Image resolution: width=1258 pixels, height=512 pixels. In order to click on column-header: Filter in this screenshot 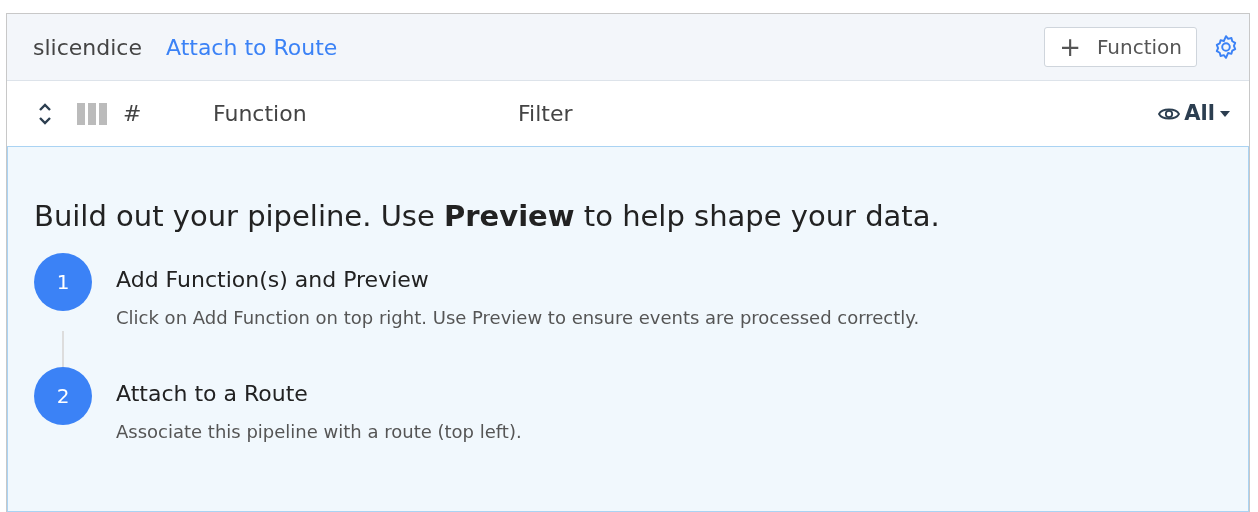, I will do `click(545, 114)`.